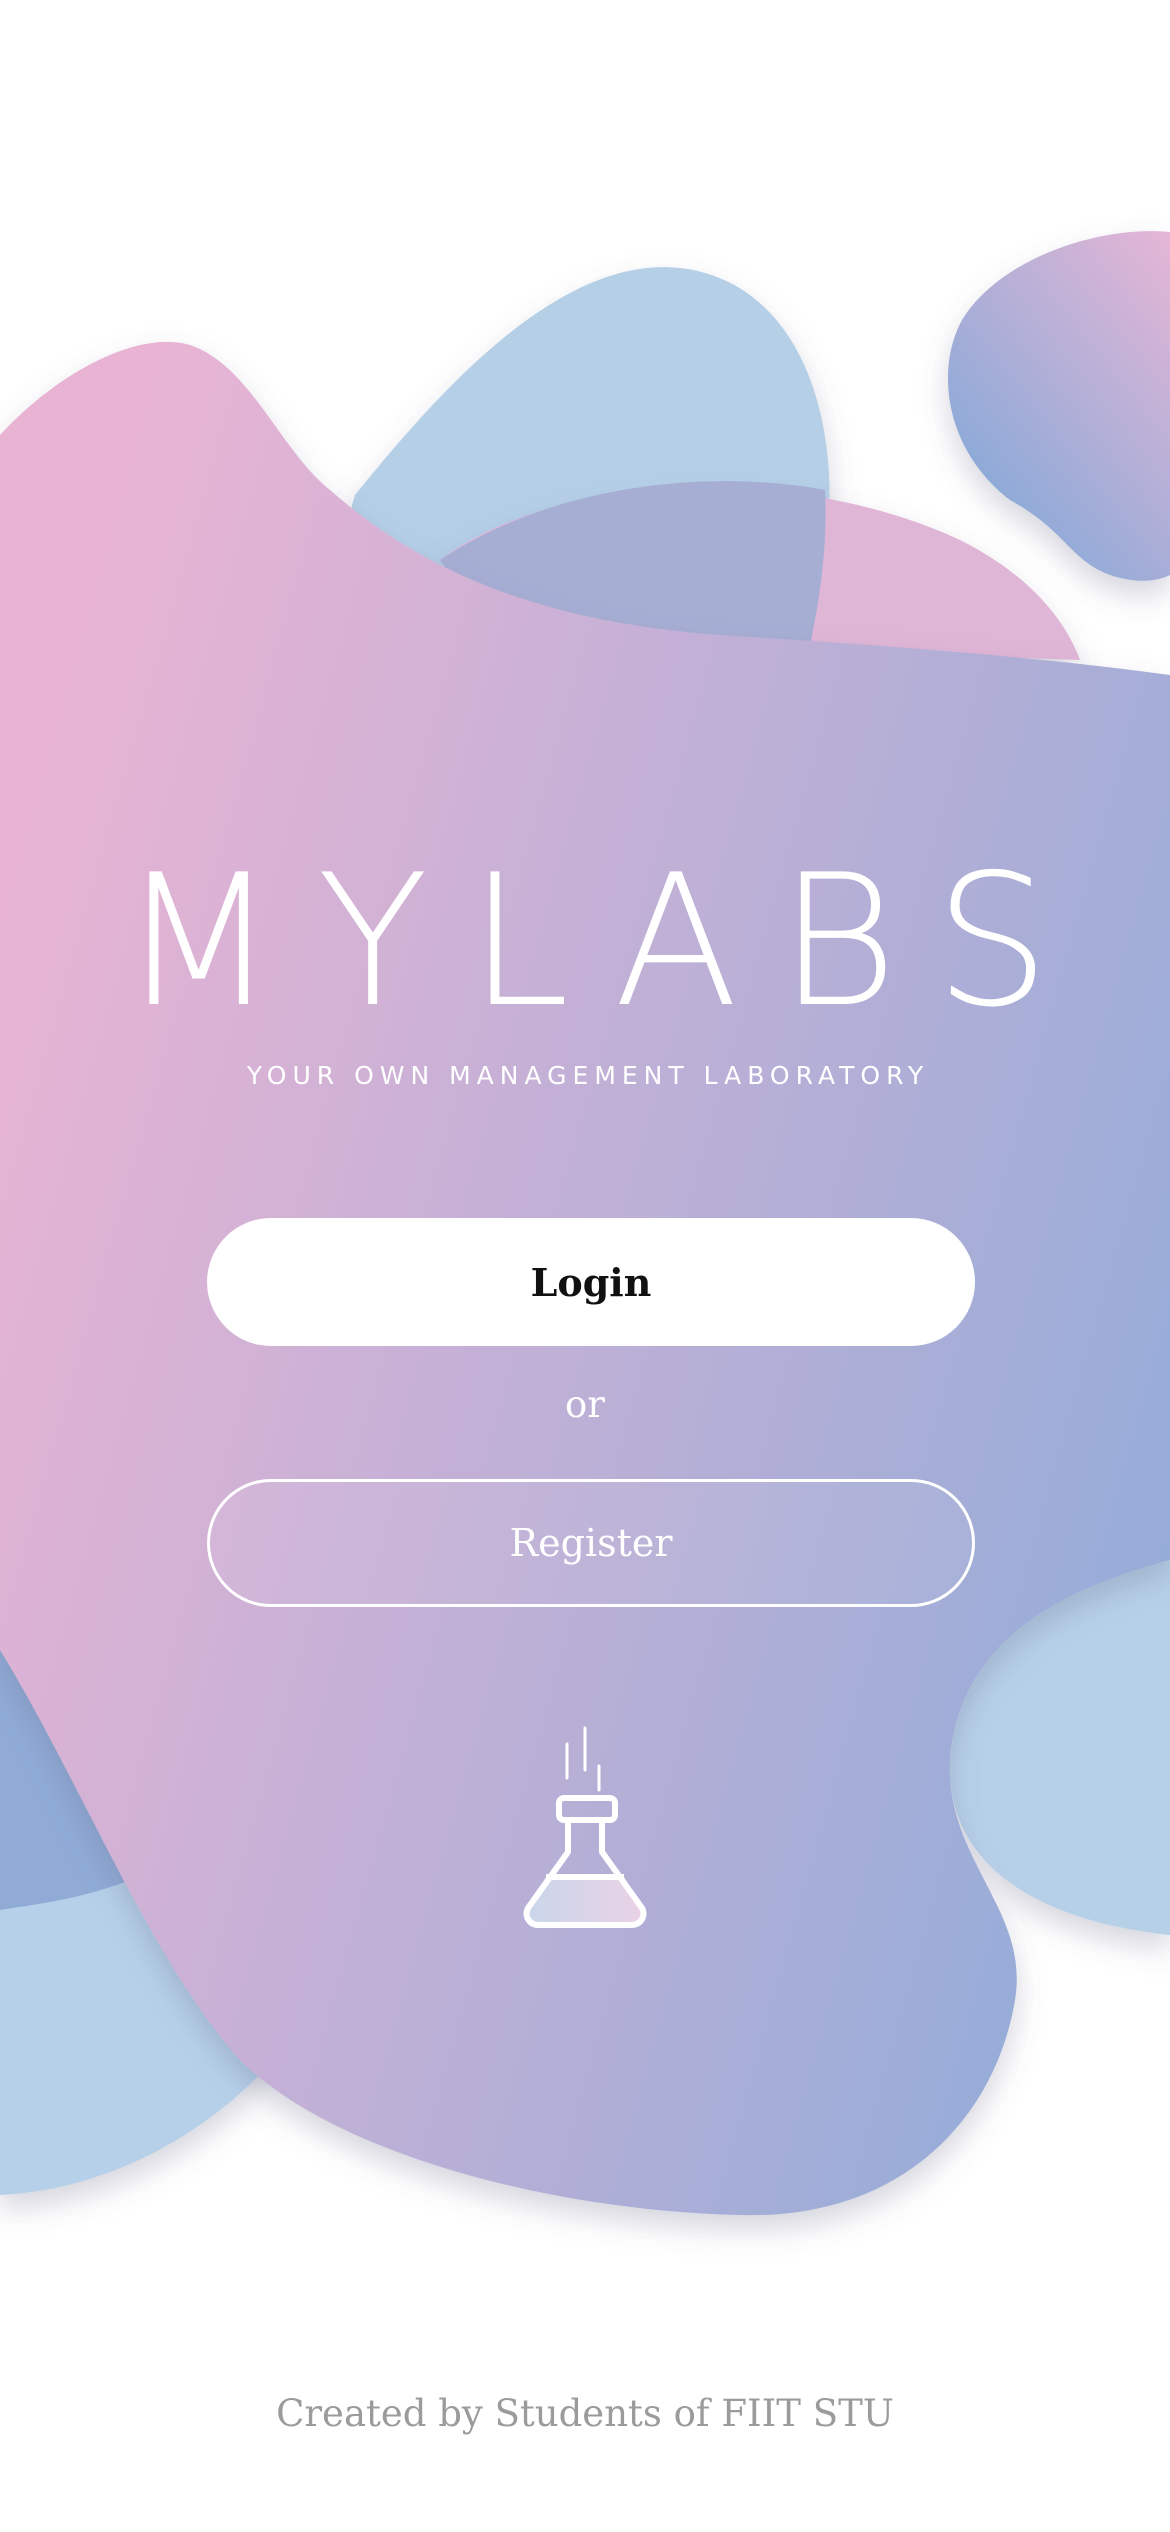  I want to click on flask-icon, so click(585, 1827).